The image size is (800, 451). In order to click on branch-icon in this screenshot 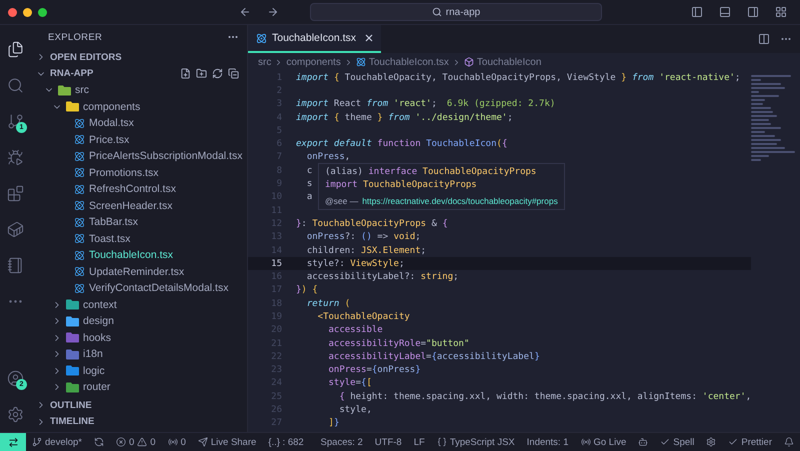, I will do `click(37, 442)`.